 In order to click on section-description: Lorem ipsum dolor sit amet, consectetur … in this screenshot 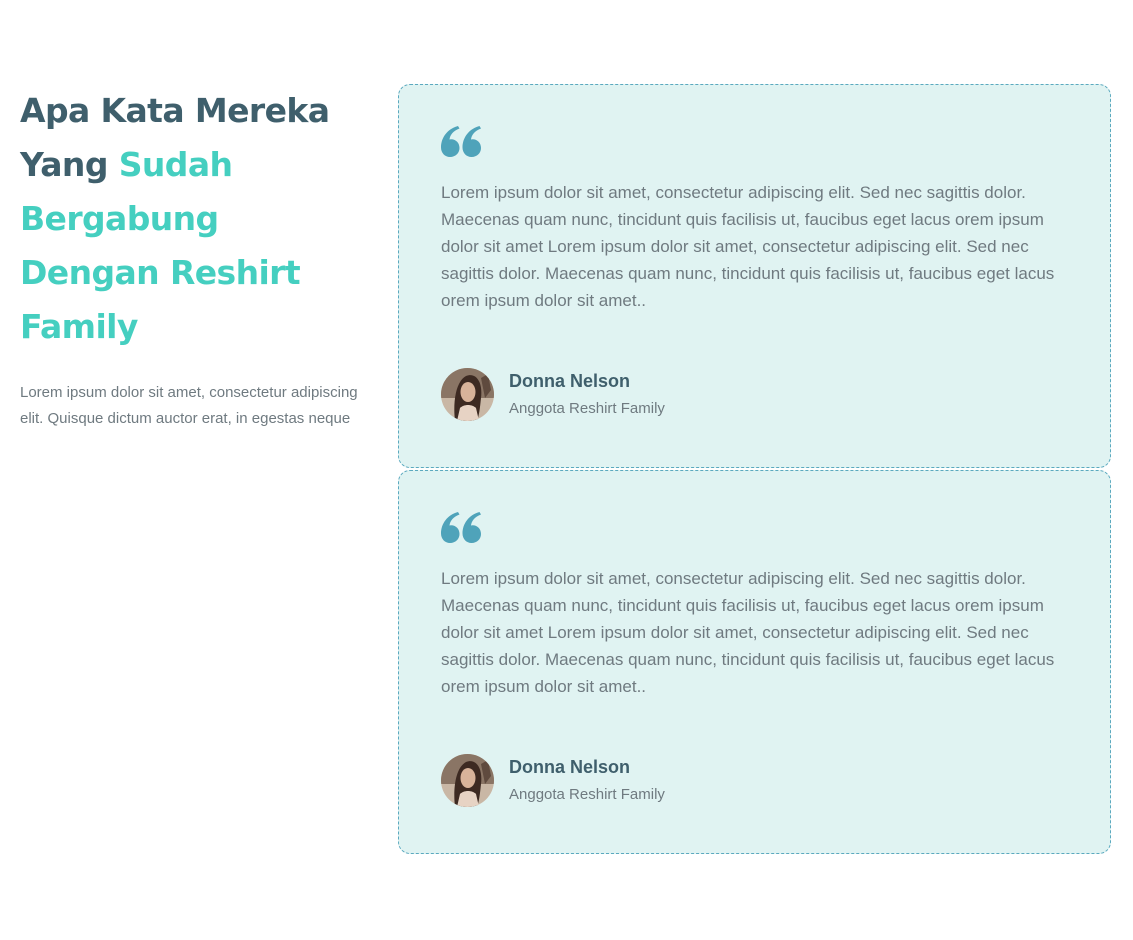, I will do `click(189, 405)`.